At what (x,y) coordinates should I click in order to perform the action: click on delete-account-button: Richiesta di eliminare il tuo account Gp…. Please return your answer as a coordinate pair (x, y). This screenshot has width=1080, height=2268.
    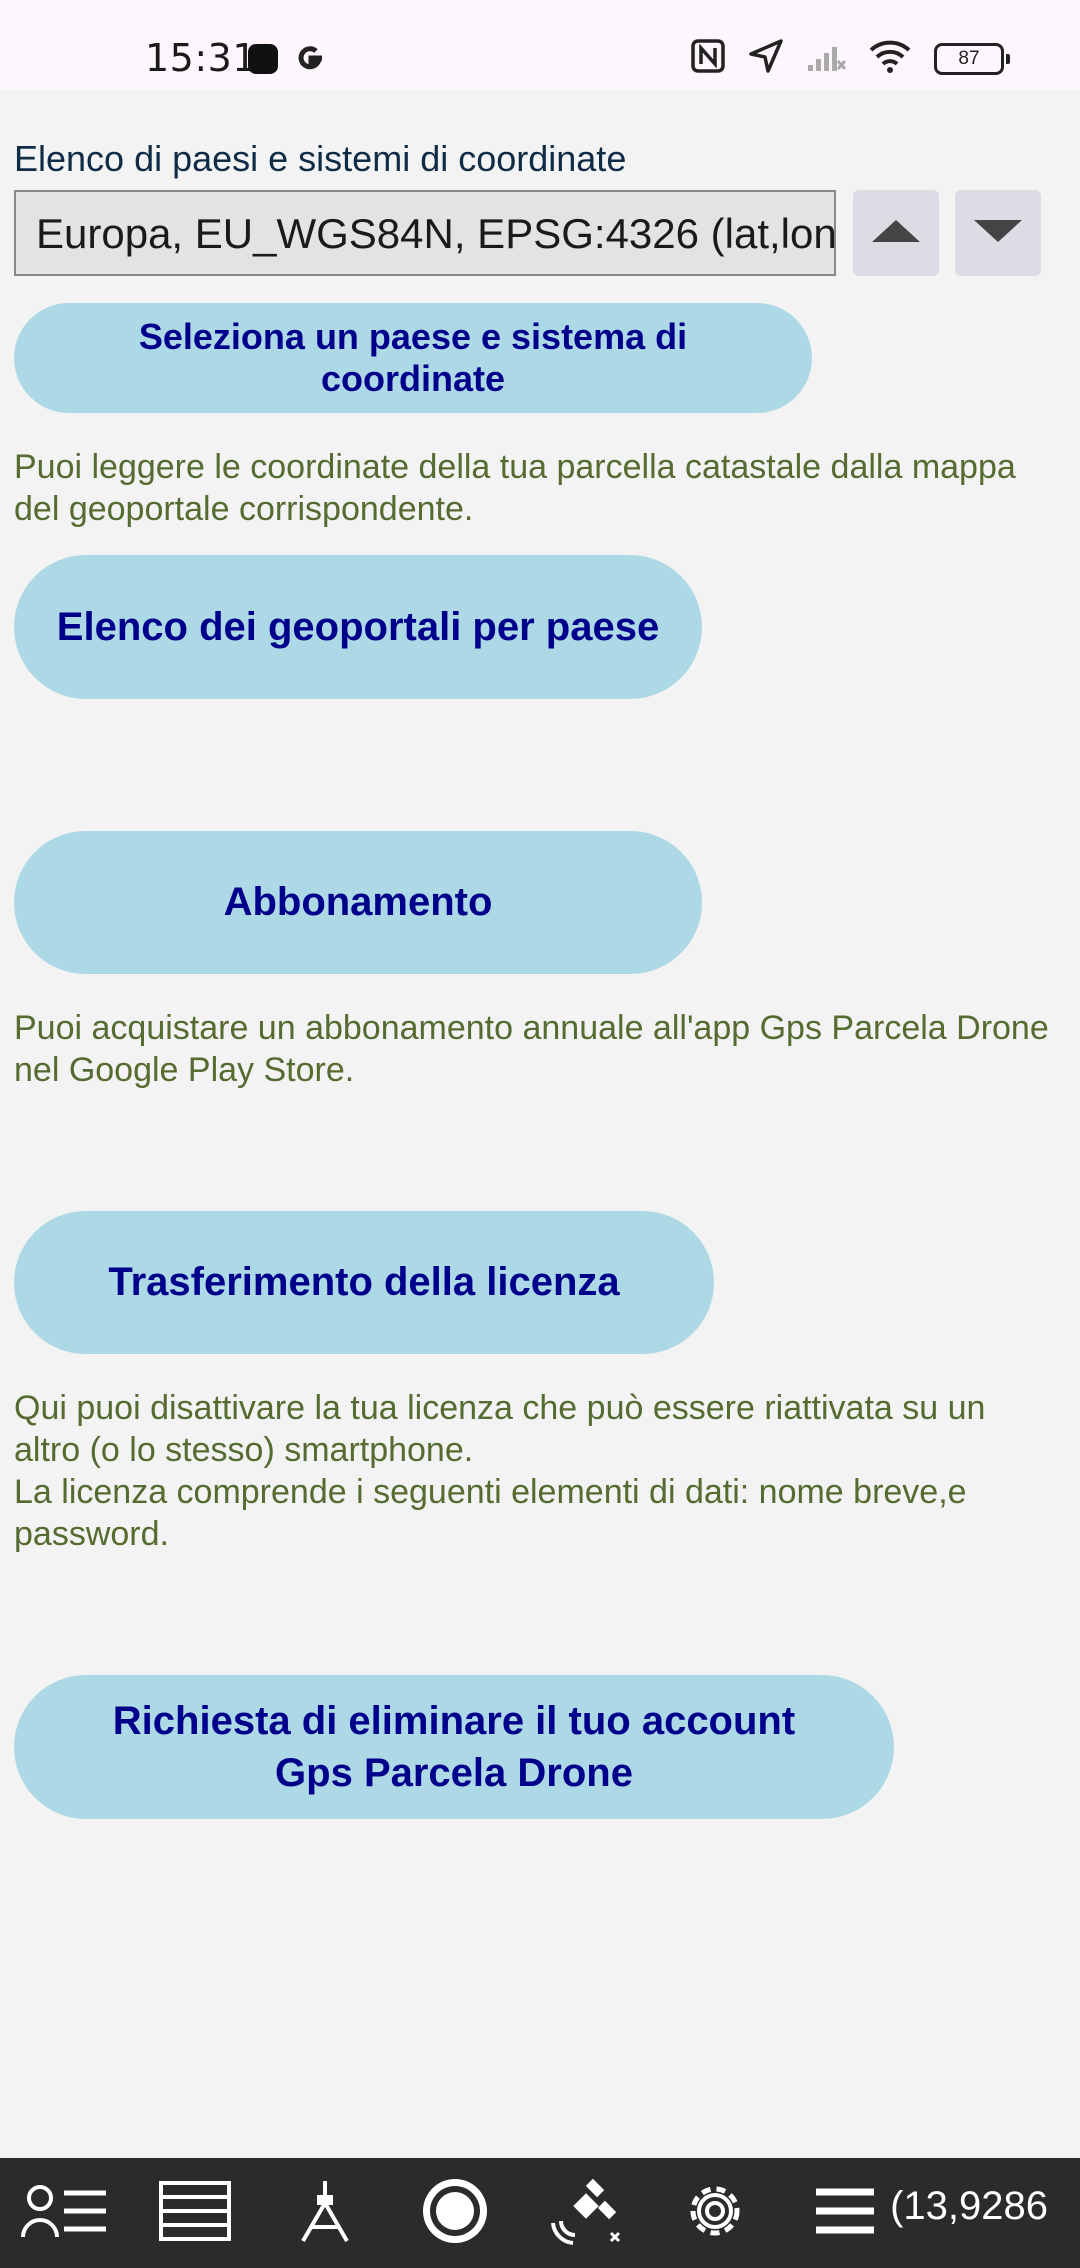
    Looking at the image, I should click on (454, 1747).